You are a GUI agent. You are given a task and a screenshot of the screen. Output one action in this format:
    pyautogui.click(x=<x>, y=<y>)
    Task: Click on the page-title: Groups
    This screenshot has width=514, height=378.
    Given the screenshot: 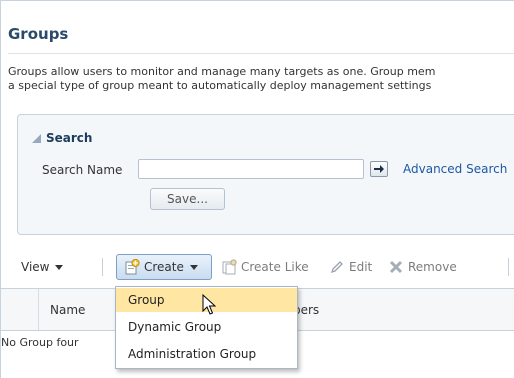 What is the action you would take?
    pyautogui.click(x=38, y=34)
    